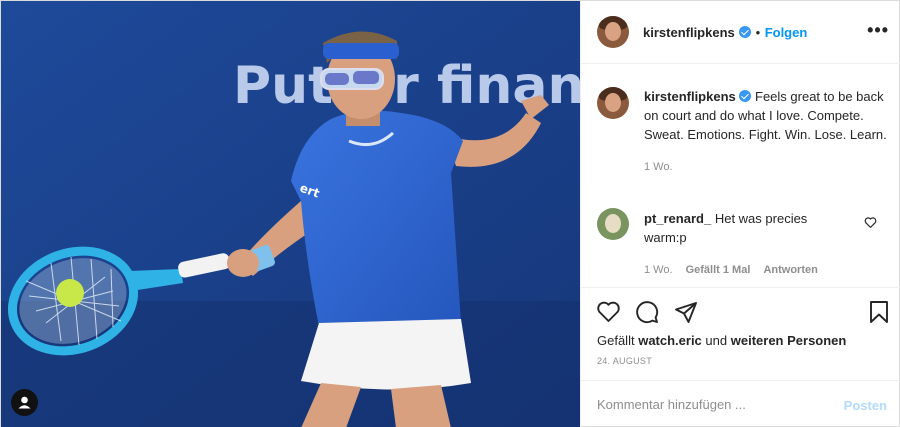 This screenshot has height=427, width=900. I want to click on tennis-ball, so click(70, 293).